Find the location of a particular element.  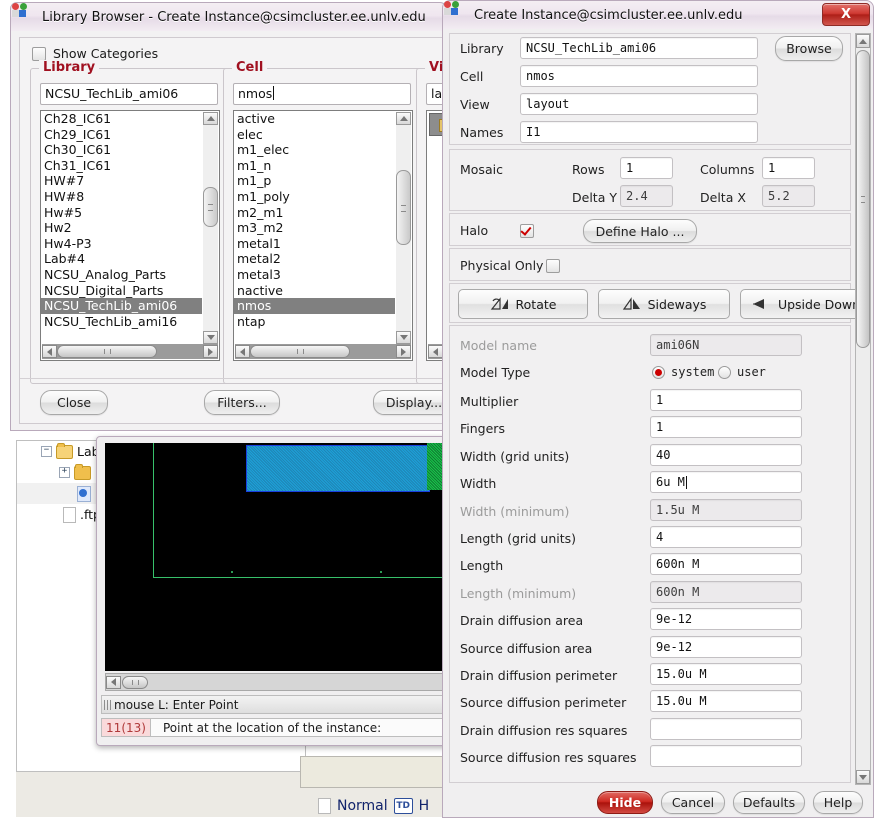

physical-only-checkbox is located at coordinates (553, 266).